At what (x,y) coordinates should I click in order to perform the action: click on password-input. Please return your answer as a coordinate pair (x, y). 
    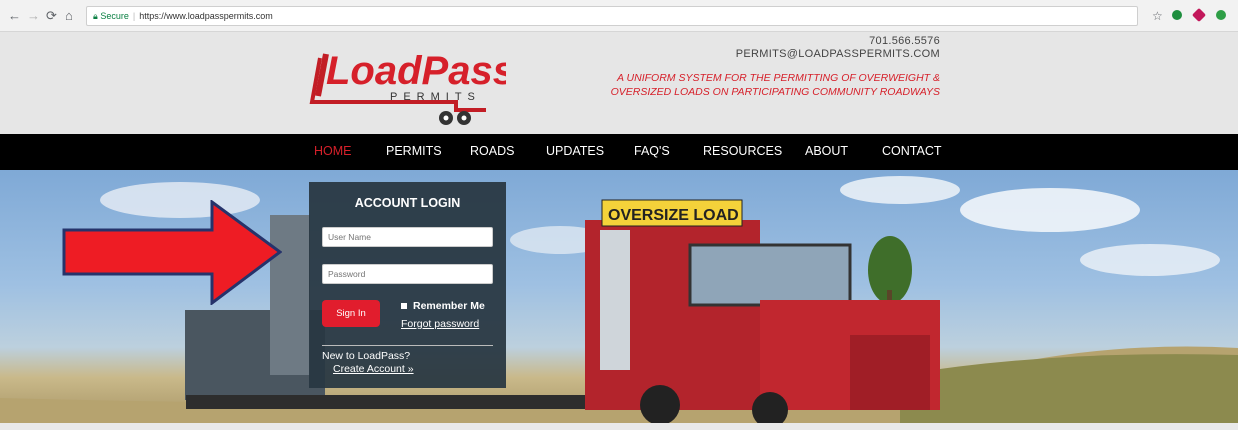
    Looking at the image, I should click on (407, 274).